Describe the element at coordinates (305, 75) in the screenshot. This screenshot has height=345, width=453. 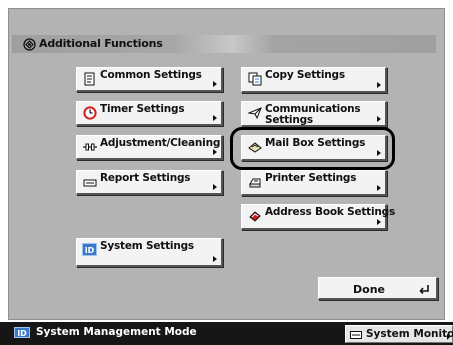
I see `copy-settings-label: Copy Settings` at that location.